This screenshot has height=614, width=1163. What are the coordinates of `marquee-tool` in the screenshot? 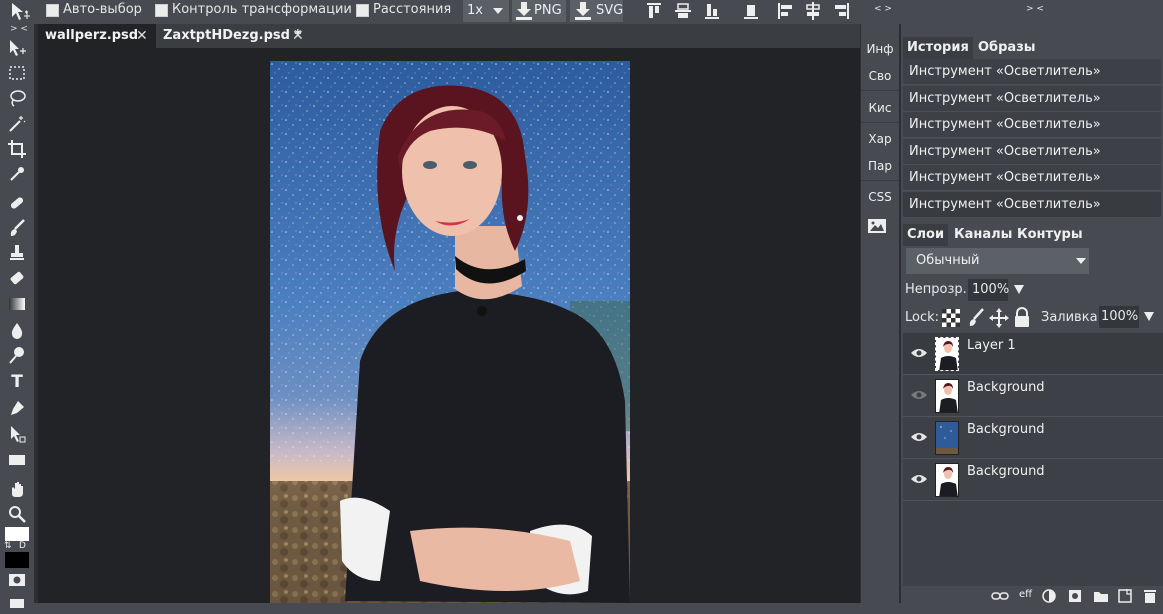 It's located at (17, 73).